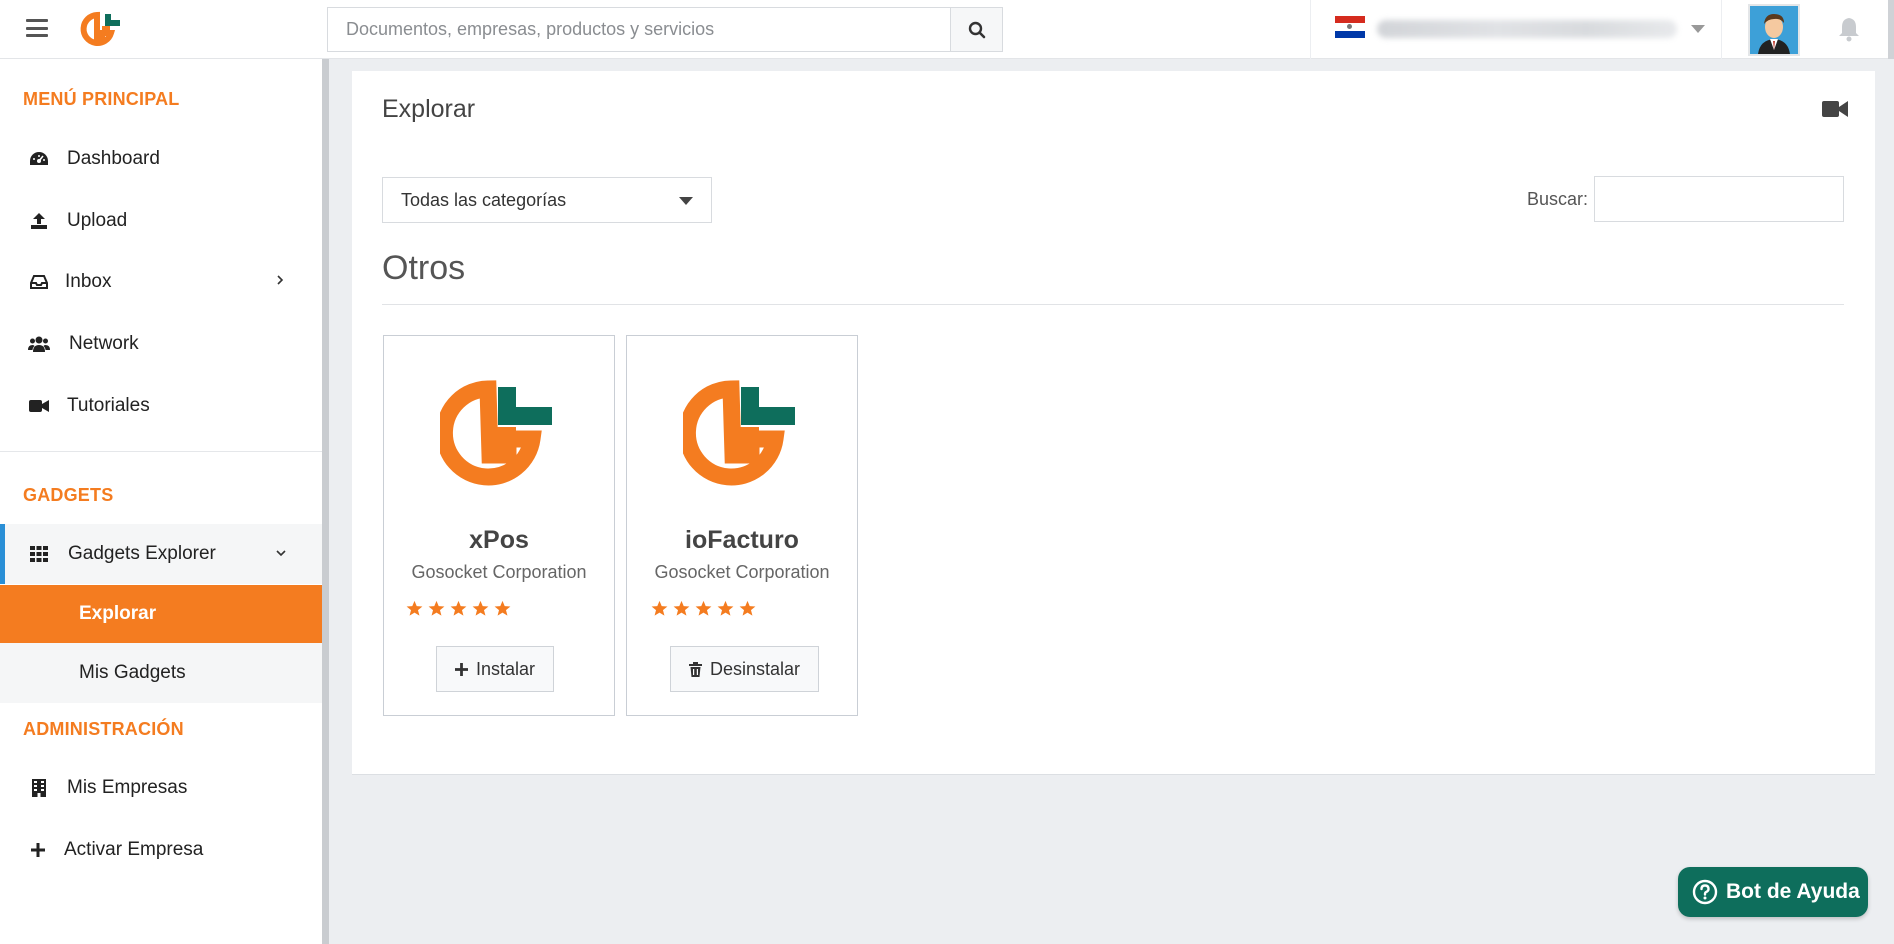 Image resolution: width=1894 pixels, height=944 pixels. What do you see at coordinates (39, 344) in the screenshot?
I see `users-group-icon` at bounding box center [39, 344].